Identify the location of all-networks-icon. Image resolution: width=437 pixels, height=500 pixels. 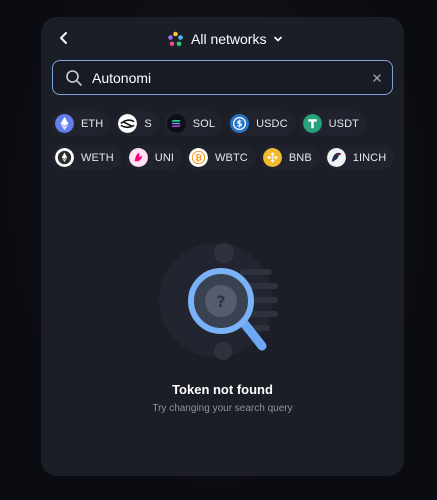
(175, 38).